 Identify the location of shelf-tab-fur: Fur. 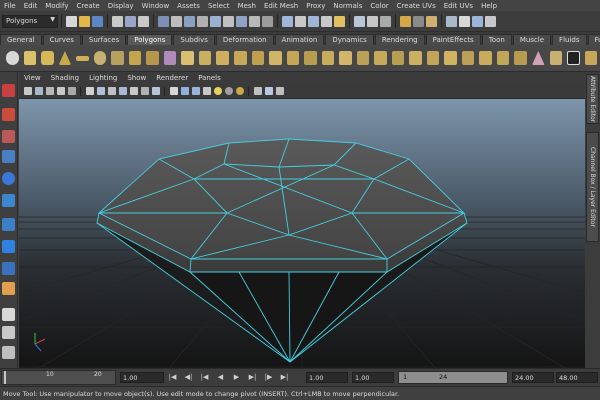
(593, 39).